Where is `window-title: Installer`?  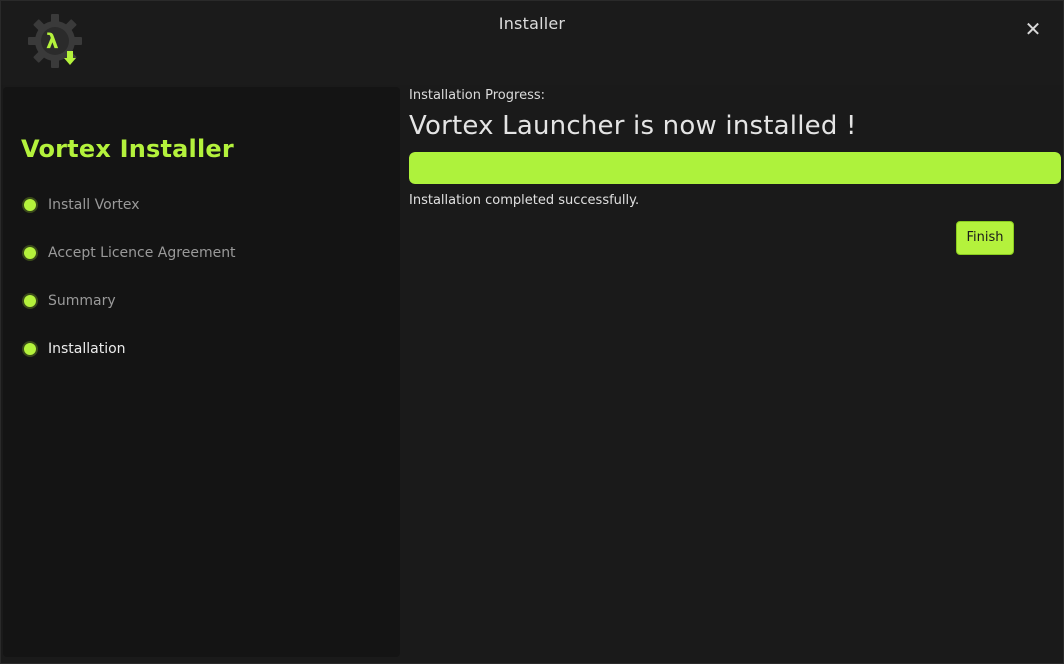
window-title: Installer is located at coordinates (532, 23).